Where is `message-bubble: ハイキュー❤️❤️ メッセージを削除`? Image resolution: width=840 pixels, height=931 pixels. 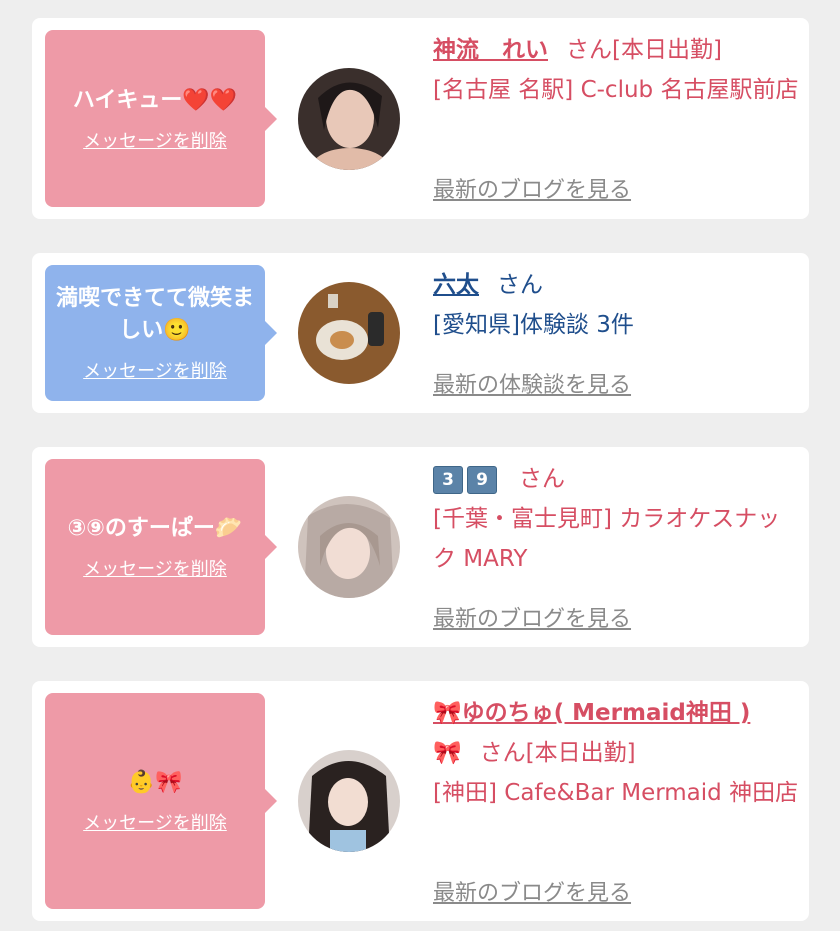 message-bubble: ハイキュー❤️❤️ メッセージを削除 is located at coordinates (161, 118).